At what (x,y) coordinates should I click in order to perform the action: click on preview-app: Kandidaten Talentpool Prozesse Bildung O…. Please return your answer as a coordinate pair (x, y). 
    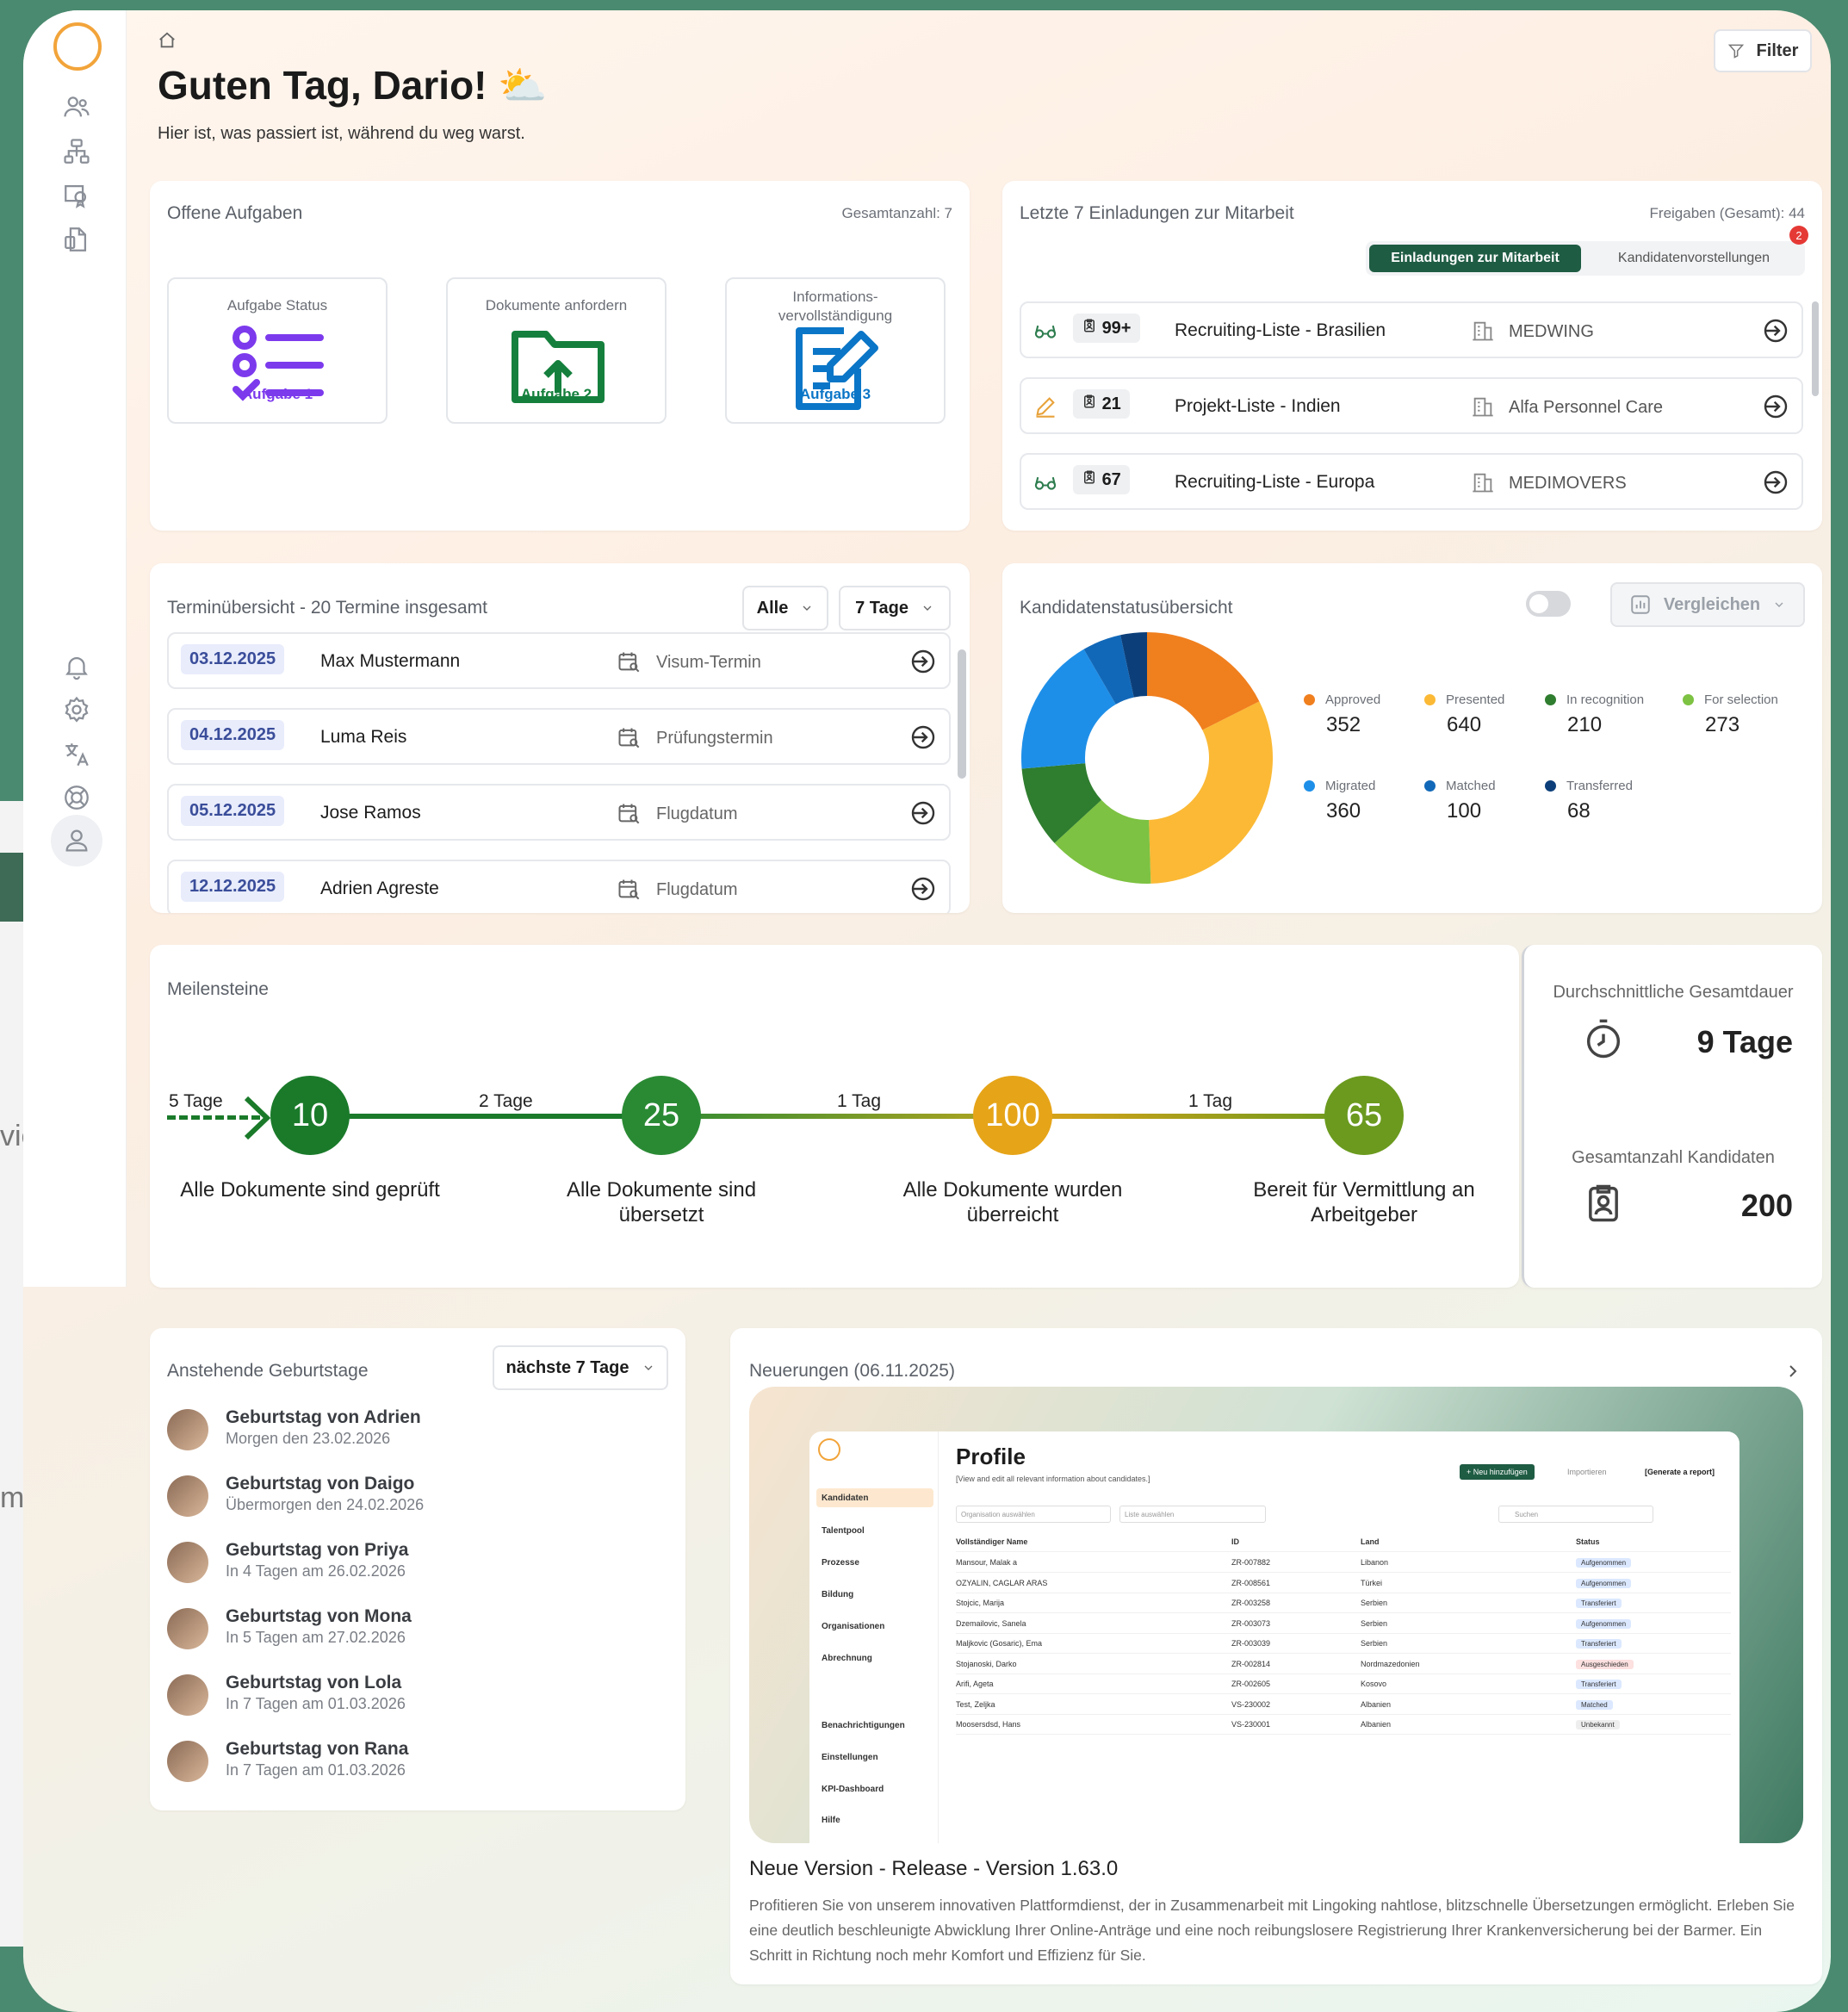
    Looking at the image, I should click on (1274, 1637).